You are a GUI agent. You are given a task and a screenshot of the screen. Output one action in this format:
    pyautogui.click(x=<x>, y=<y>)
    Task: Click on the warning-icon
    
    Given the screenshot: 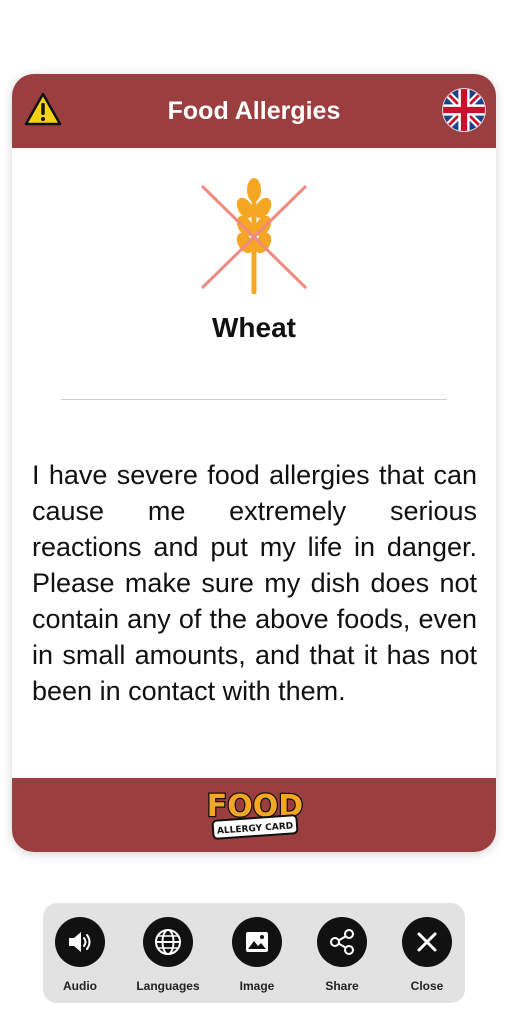 What is the action you would take?
    pyautogui.click(x=43, y=109)
    